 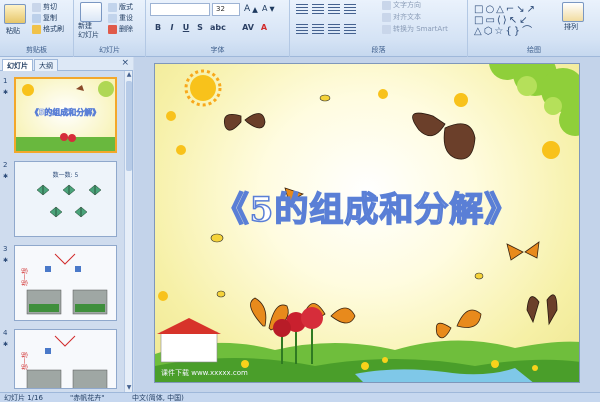 What do you see at coordinates (386, 5) in the screenshot?
I see `text-direction-icon` at bounding box center [386, 5].